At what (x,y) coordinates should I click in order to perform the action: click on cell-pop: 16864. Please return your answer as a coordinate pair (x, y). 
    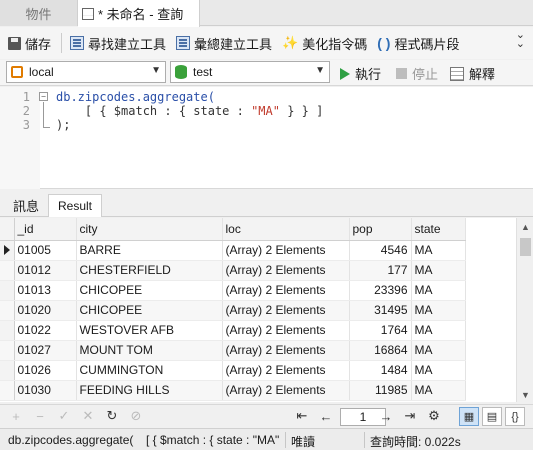
    Looking at the image, I should click on (380, 350).